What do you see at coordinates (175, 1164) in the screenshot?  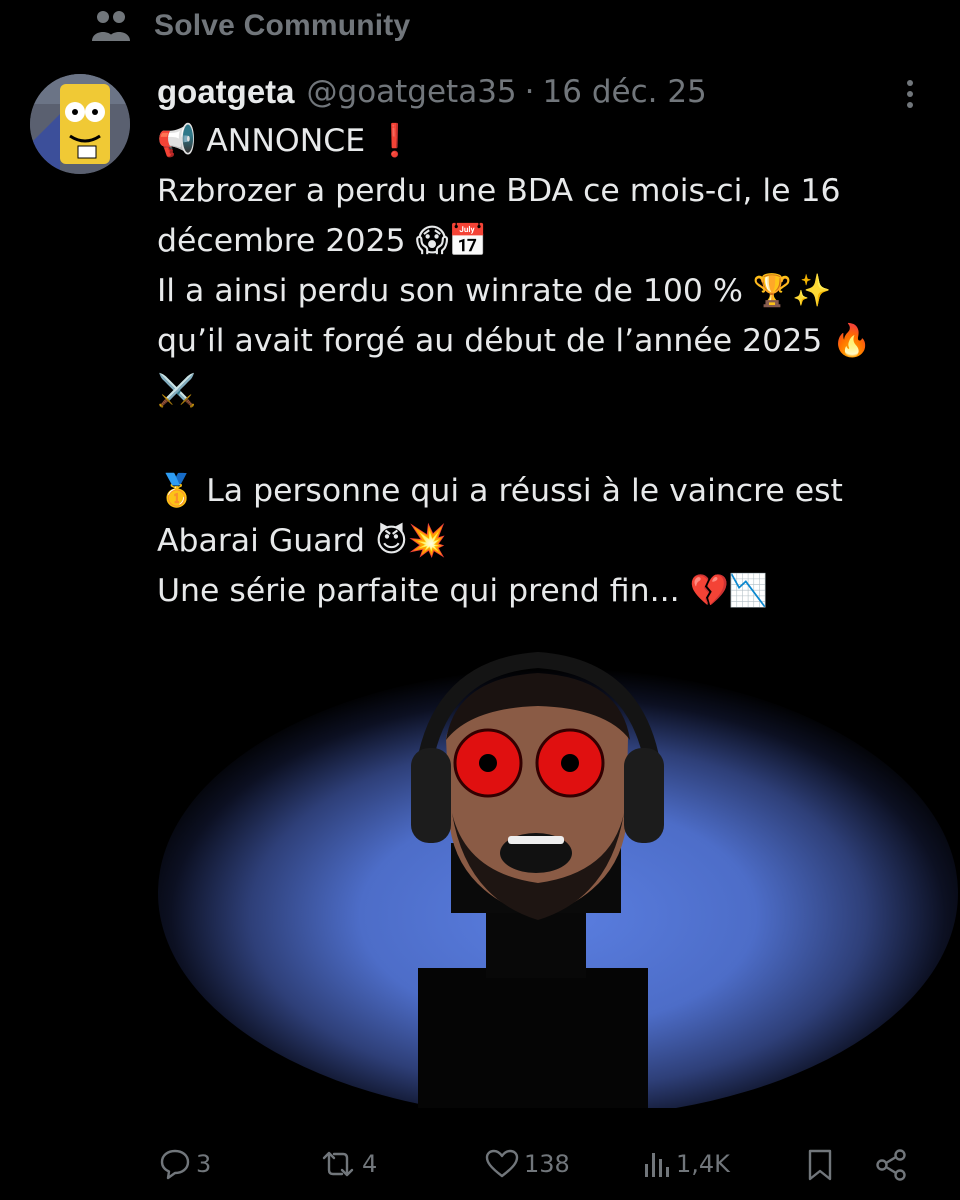 I see `reply-icon` at bounding box center [175, 1164].